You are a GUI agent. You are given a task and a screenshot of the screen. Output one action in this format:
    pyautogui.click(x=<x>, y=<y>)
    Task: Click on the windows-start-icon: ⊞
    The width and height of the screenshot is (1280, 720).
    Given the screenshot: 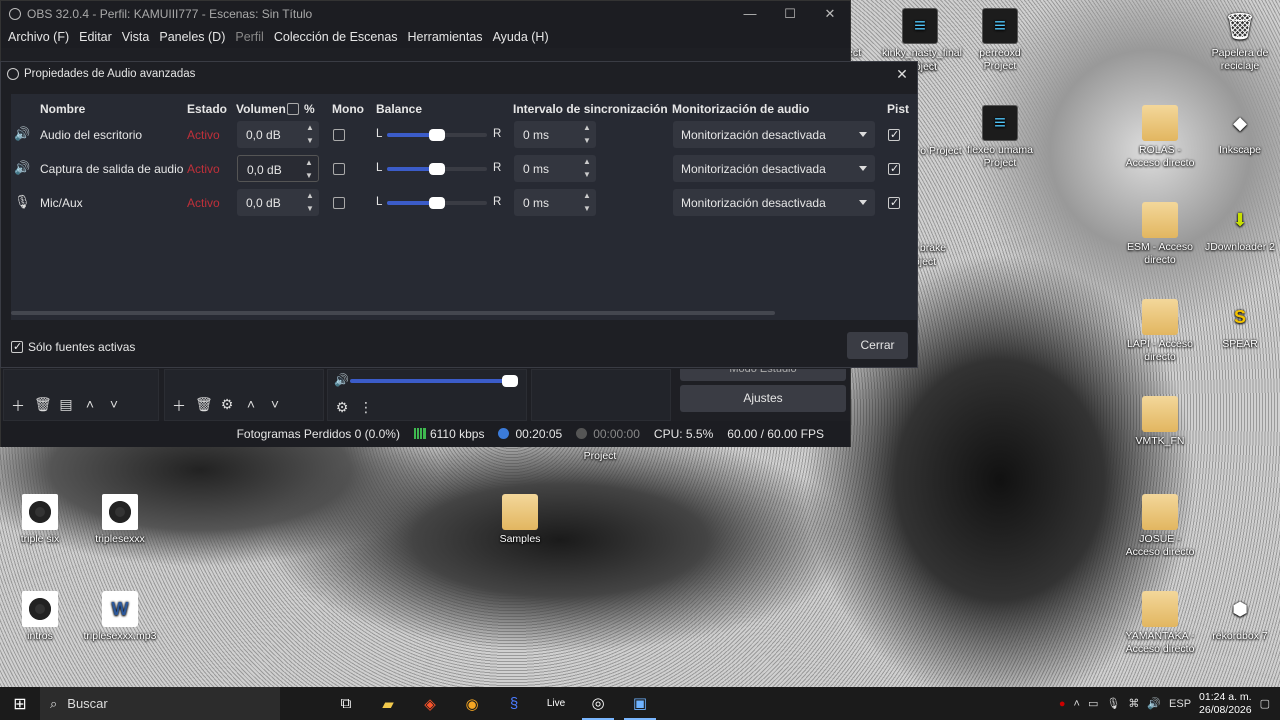 What is the action you would take?
    pyautogui.click(x=20, y=704)
    